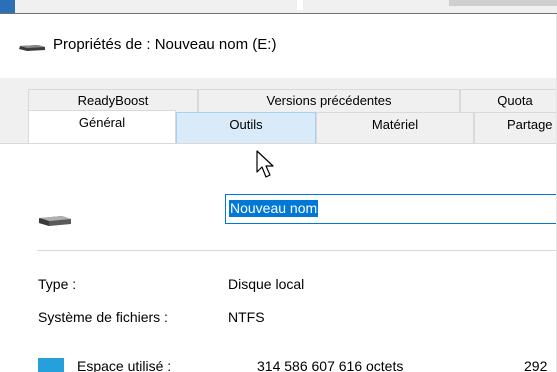 The width and height of the screenshot is (557, 372). I want to click on tab-label: Général, so click(102, 122).